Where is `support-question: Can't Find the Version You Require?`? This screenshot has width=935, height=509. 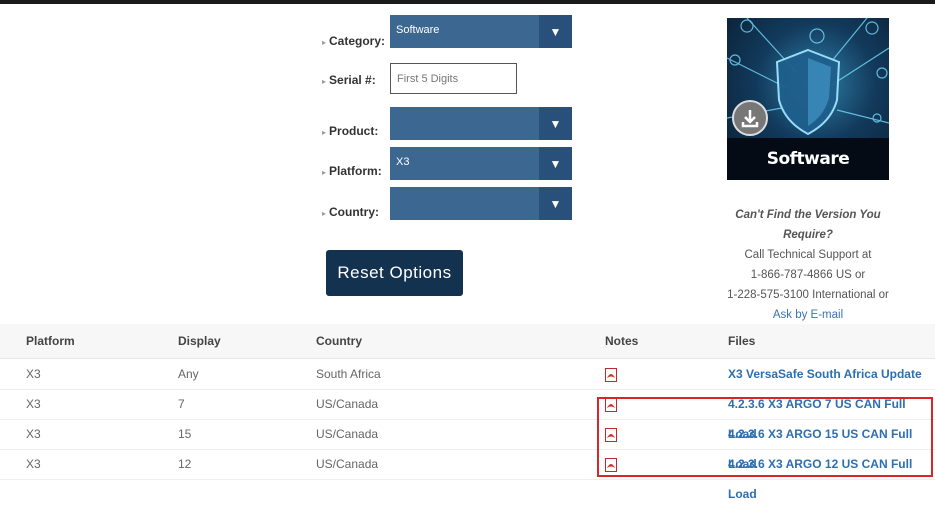 support-question: Can't Find the Version You Require? is located at coordinates (808, 225).